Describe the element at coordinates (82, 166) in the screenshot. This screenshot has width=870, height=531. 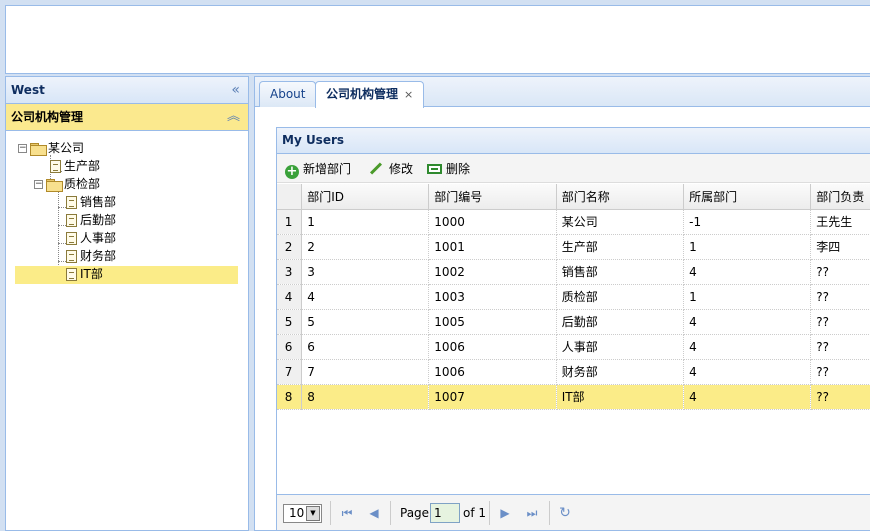
I see `tree-node: 生产部` at that location.